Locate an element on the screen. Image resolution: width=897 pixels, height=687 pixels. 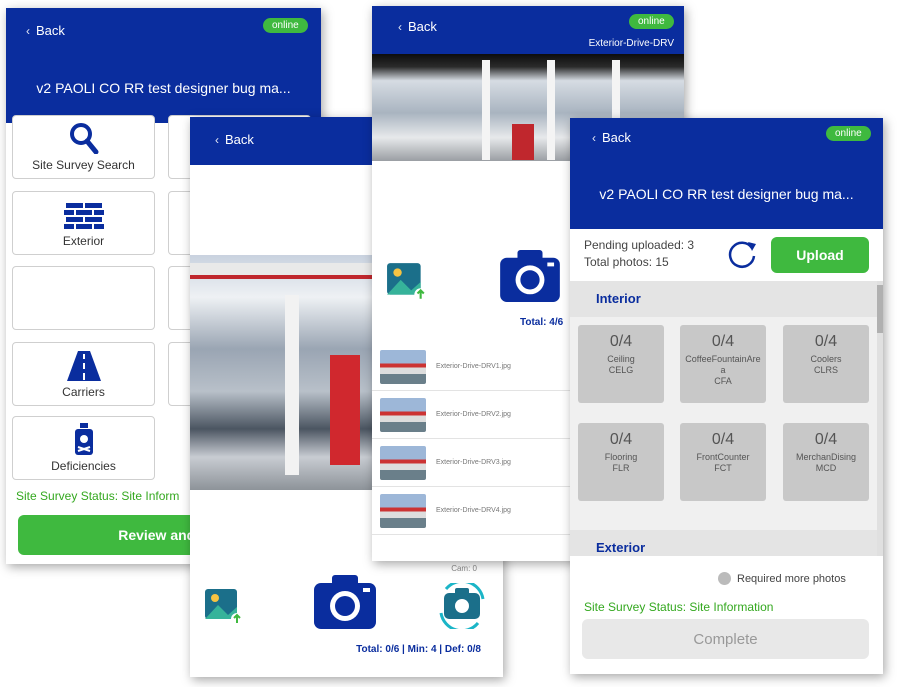
scrollbar is located at coordinates (880, 418).